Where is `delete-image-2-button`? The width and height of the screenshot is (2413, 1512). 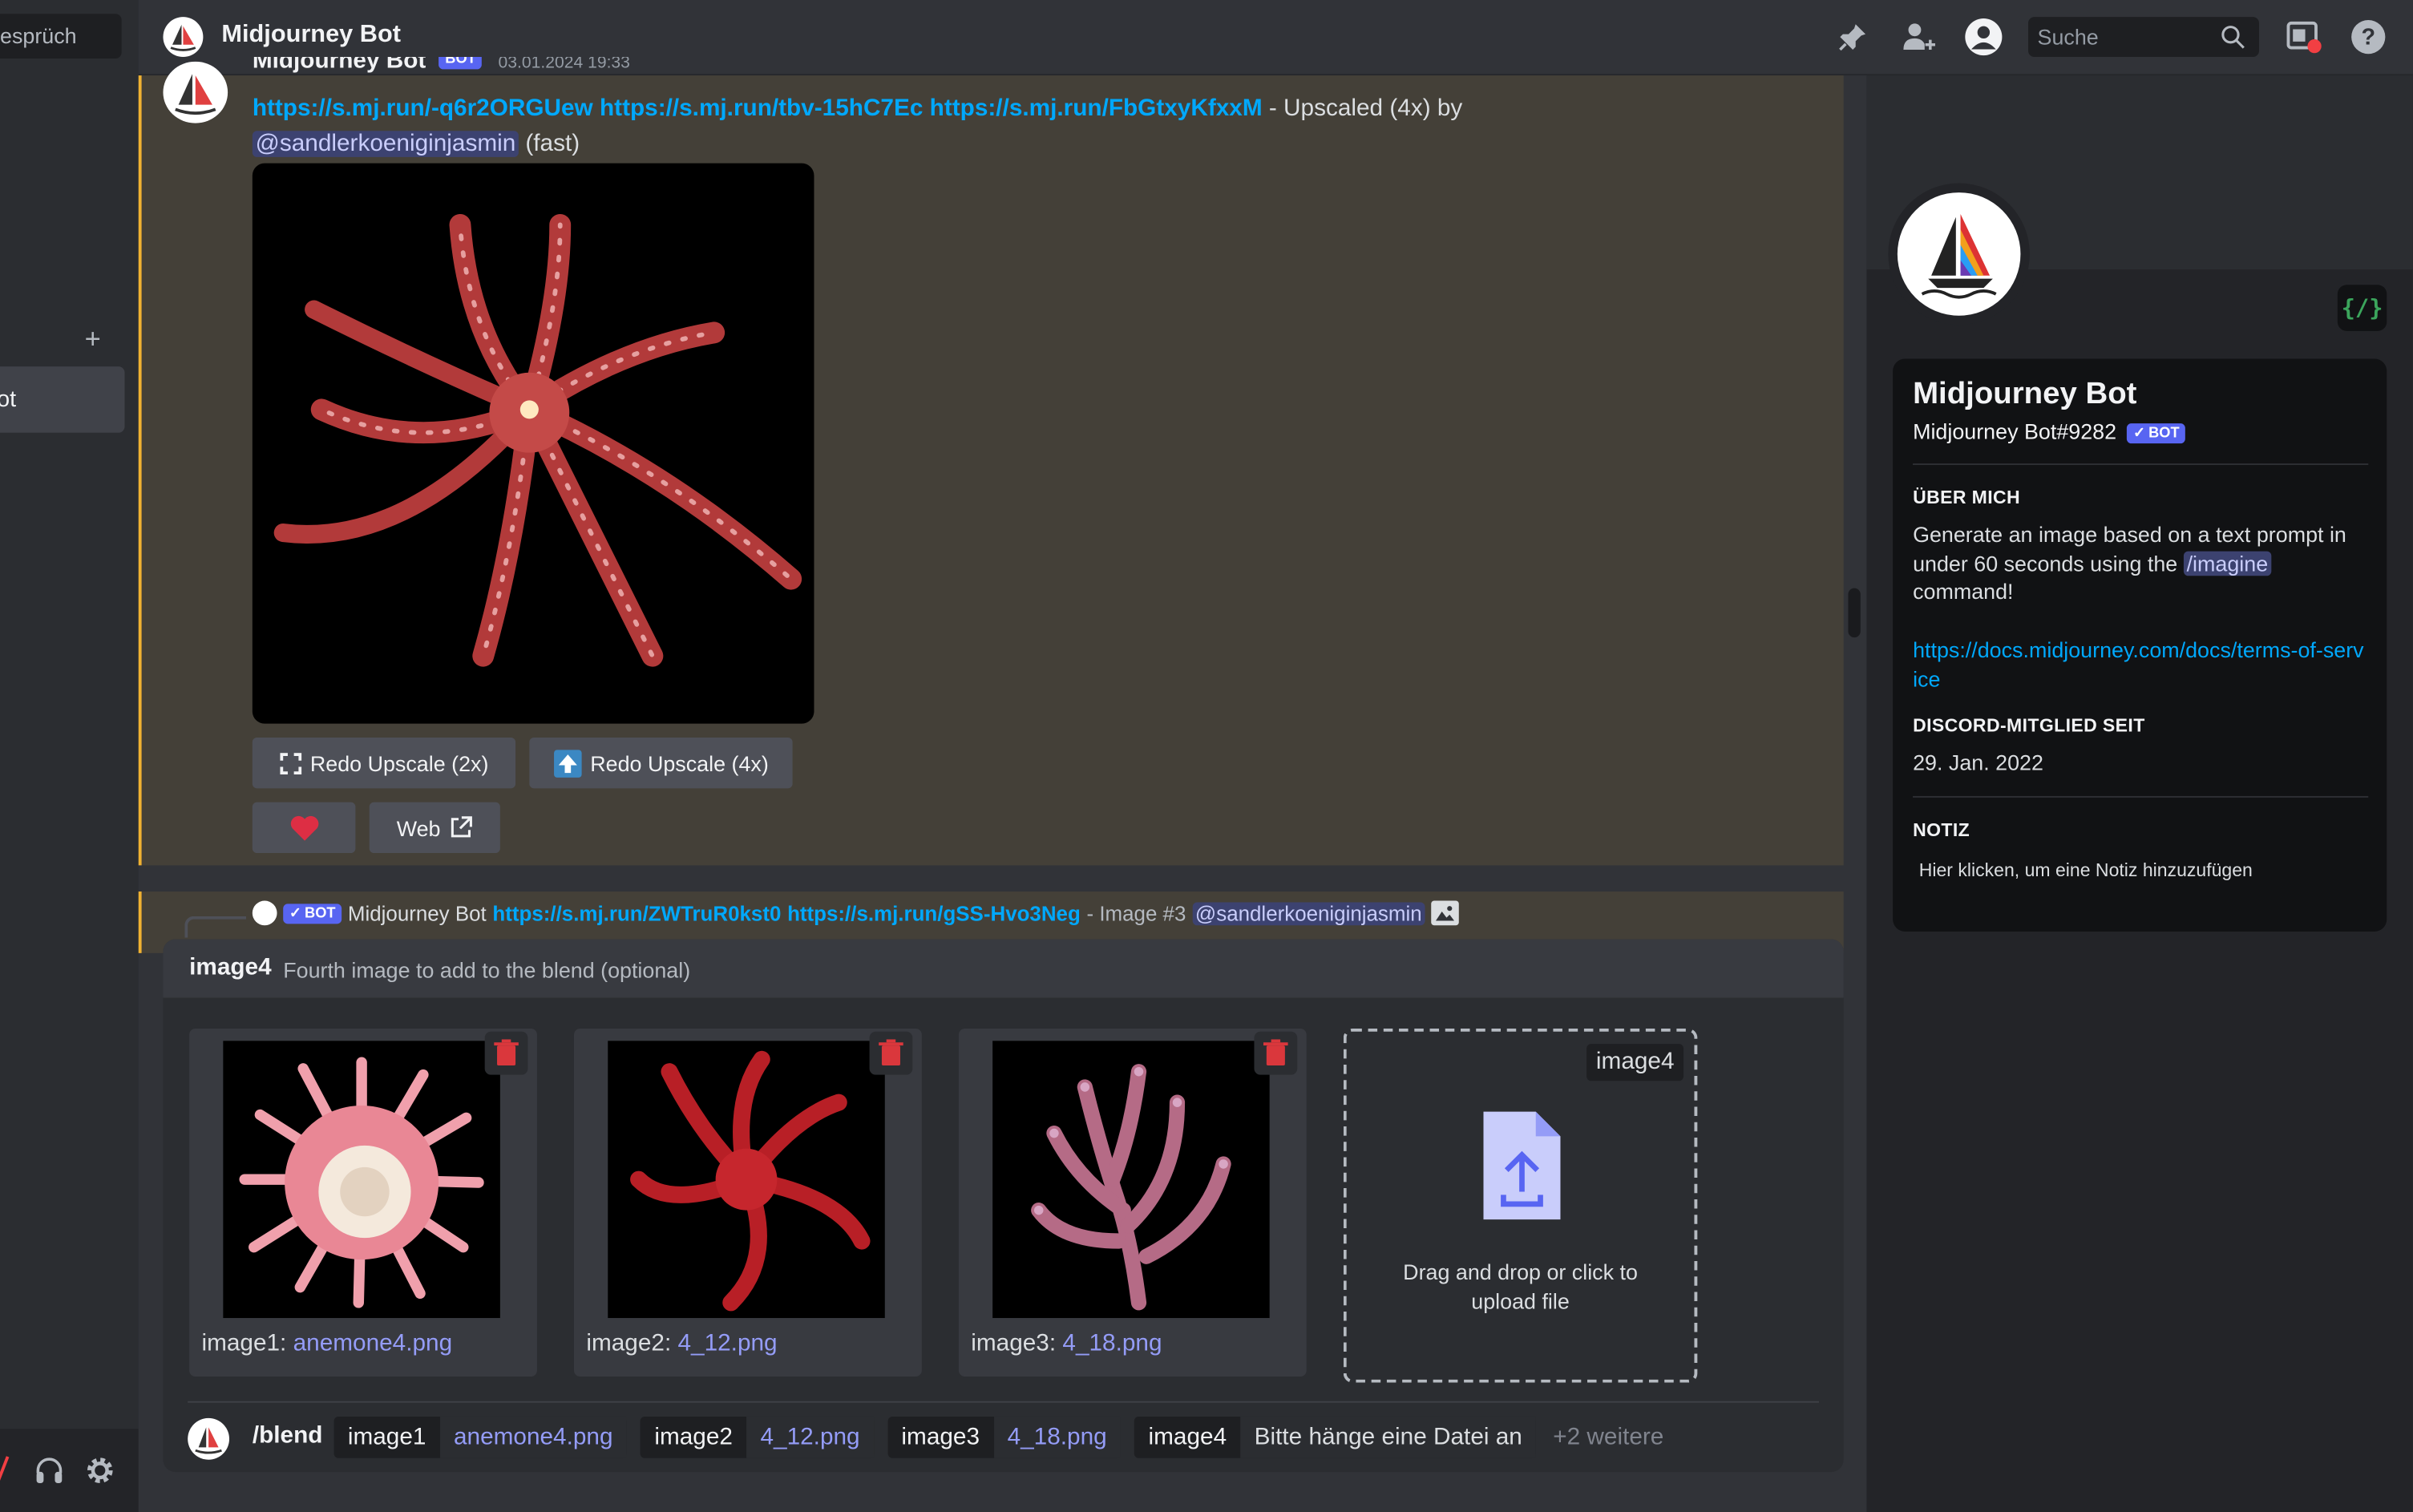
delete-image-2-button is located at coordinates (891, 1053).